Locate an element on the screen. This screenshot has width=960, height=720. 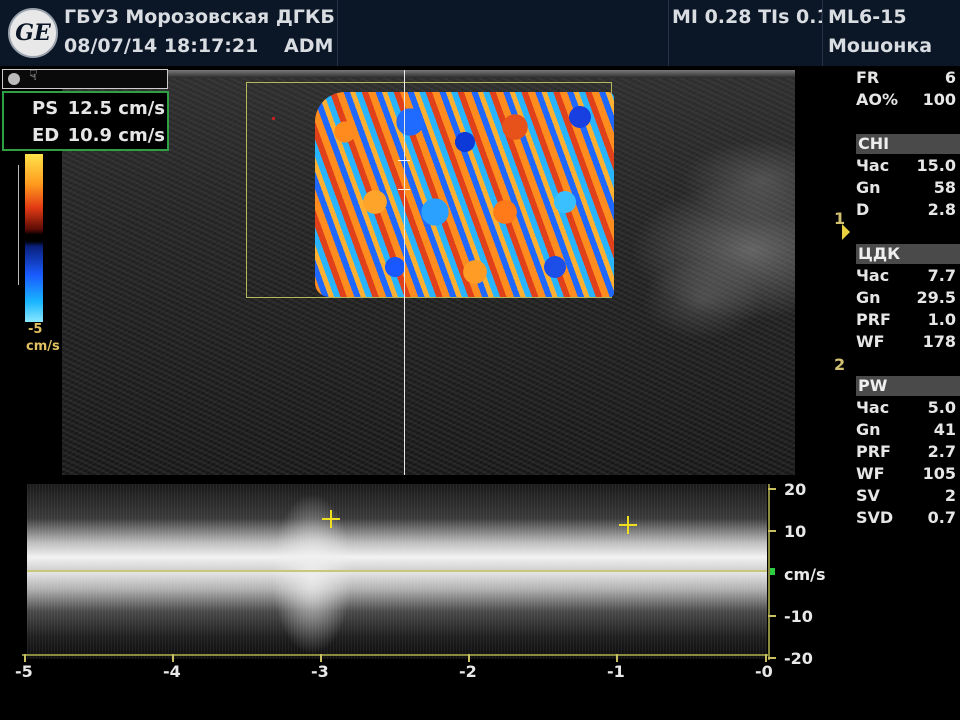
exam-datetime: 08/07/14 18:17:21 is located at coordinates (161, 46).